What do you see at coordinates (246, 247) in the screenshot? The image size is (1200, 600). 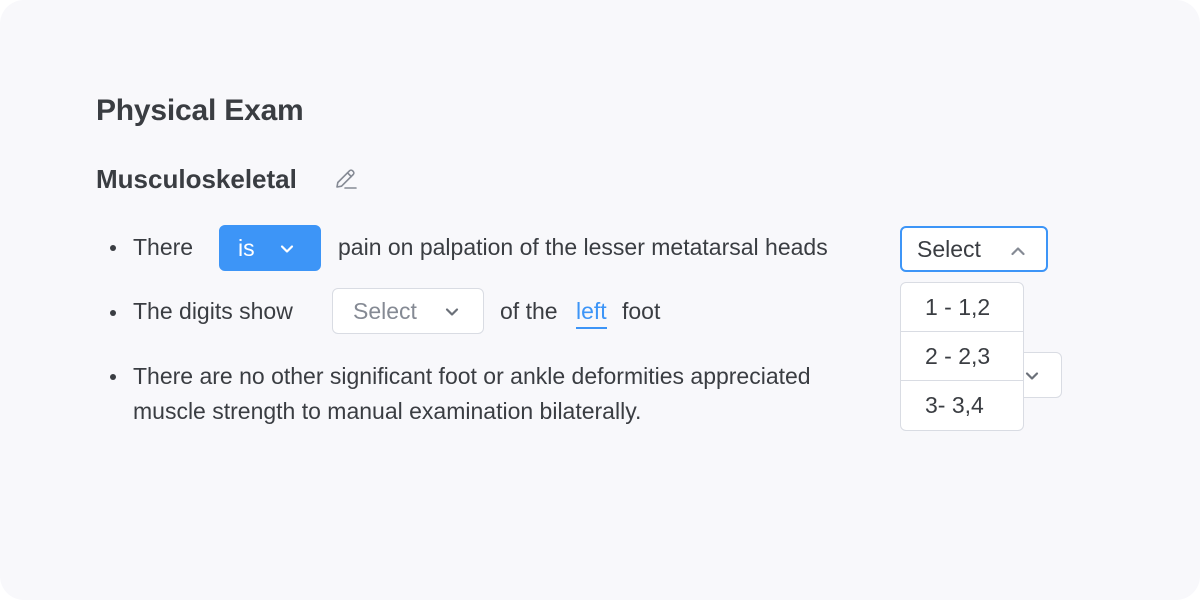 I see `is-select-value: is` at bounding box center [246, 247].